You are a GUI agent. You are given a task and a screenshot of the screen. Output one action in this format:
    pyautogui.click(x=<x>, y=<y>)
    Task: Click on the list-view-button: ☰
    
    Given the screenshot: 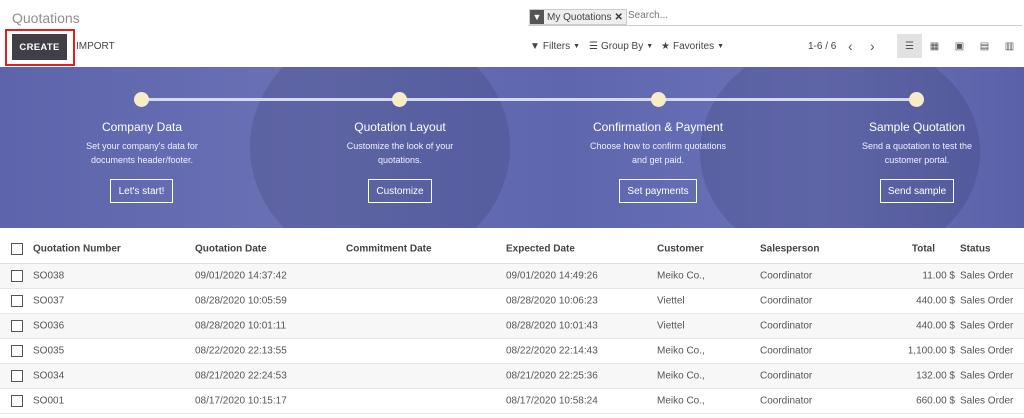 What is the action you would take?
    pyautogui.click(x=909, y=46)
    